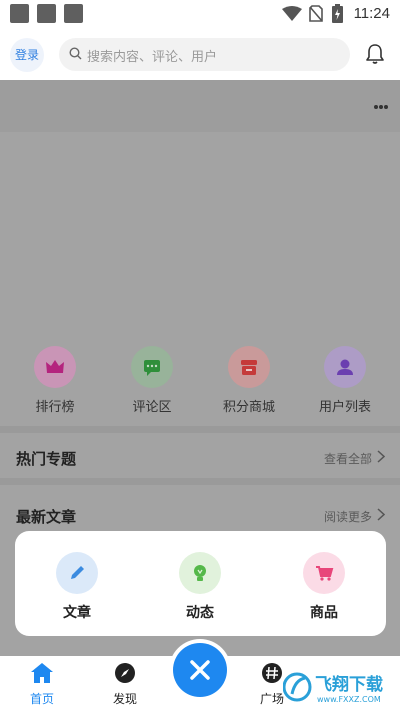 The image size is (400, 711). I want to click on user-icon, so click(345, 367).